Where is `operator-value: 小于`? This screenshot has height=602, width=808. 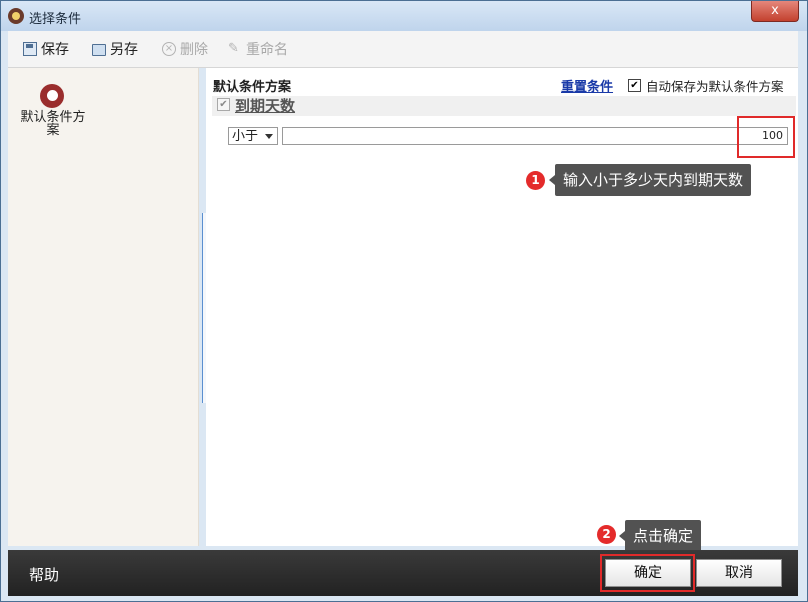
operator-value: 小于 is located at coordinates (245, 136).